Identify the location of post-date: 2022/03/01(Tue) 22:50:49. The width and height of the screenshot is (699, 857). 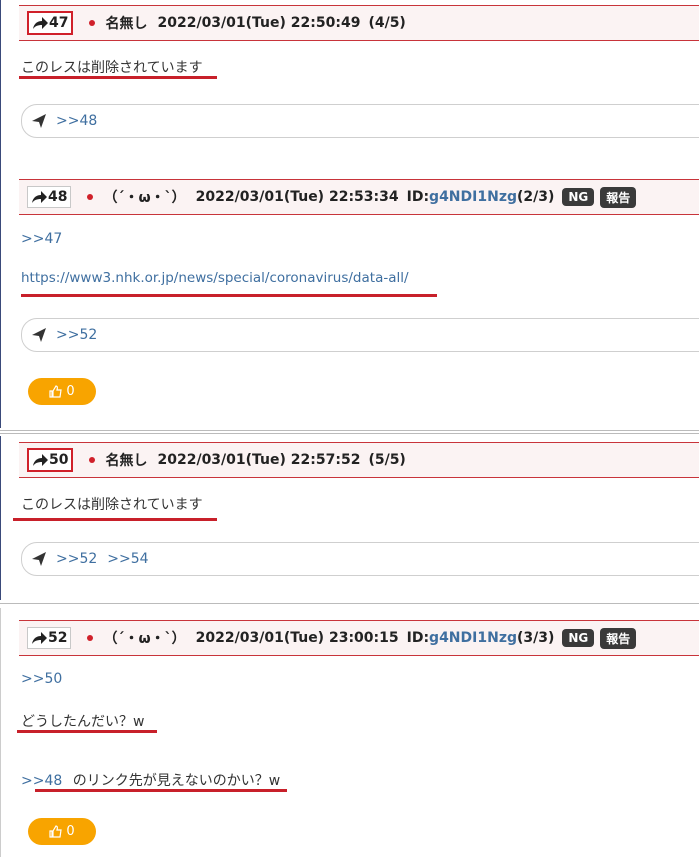
(259, 23).